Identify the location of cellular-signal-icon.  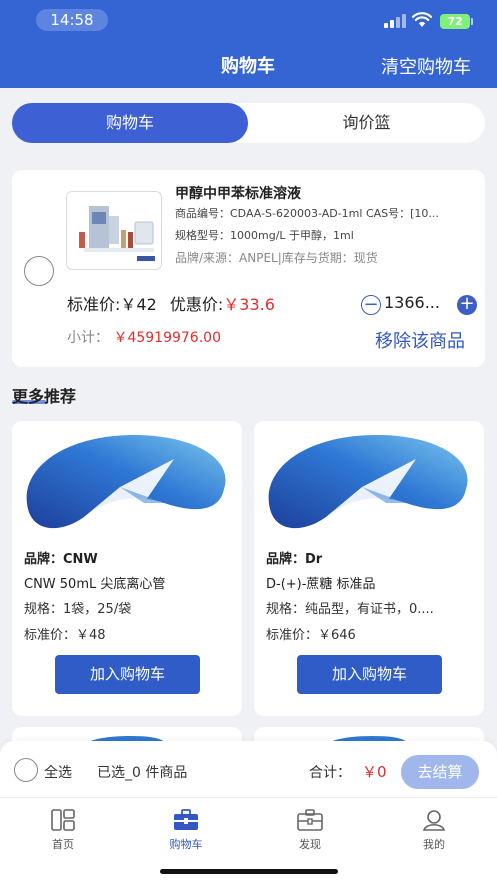
(395, 21).